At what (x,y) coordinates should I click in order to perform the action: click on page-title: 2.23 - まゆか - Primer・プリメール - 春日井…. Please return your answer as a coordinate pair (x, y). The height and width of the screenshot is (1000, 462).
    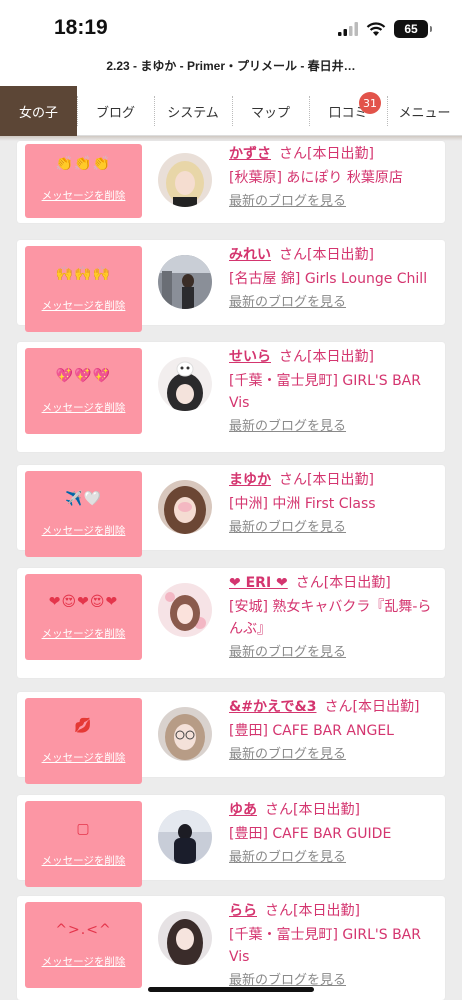
    Looking at the image, I should click on (231, 71).